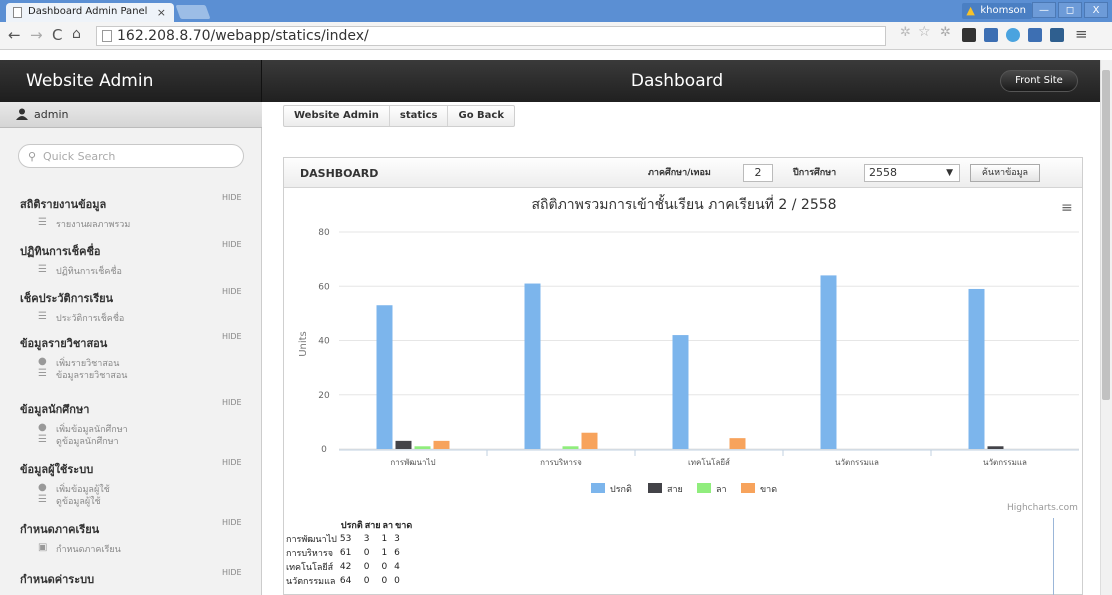  What do you see at coordinates (709, 462) in the screenshot?
I see `x-tick-label: เทคโนโลยีส์` at bounding box center [709, 462].